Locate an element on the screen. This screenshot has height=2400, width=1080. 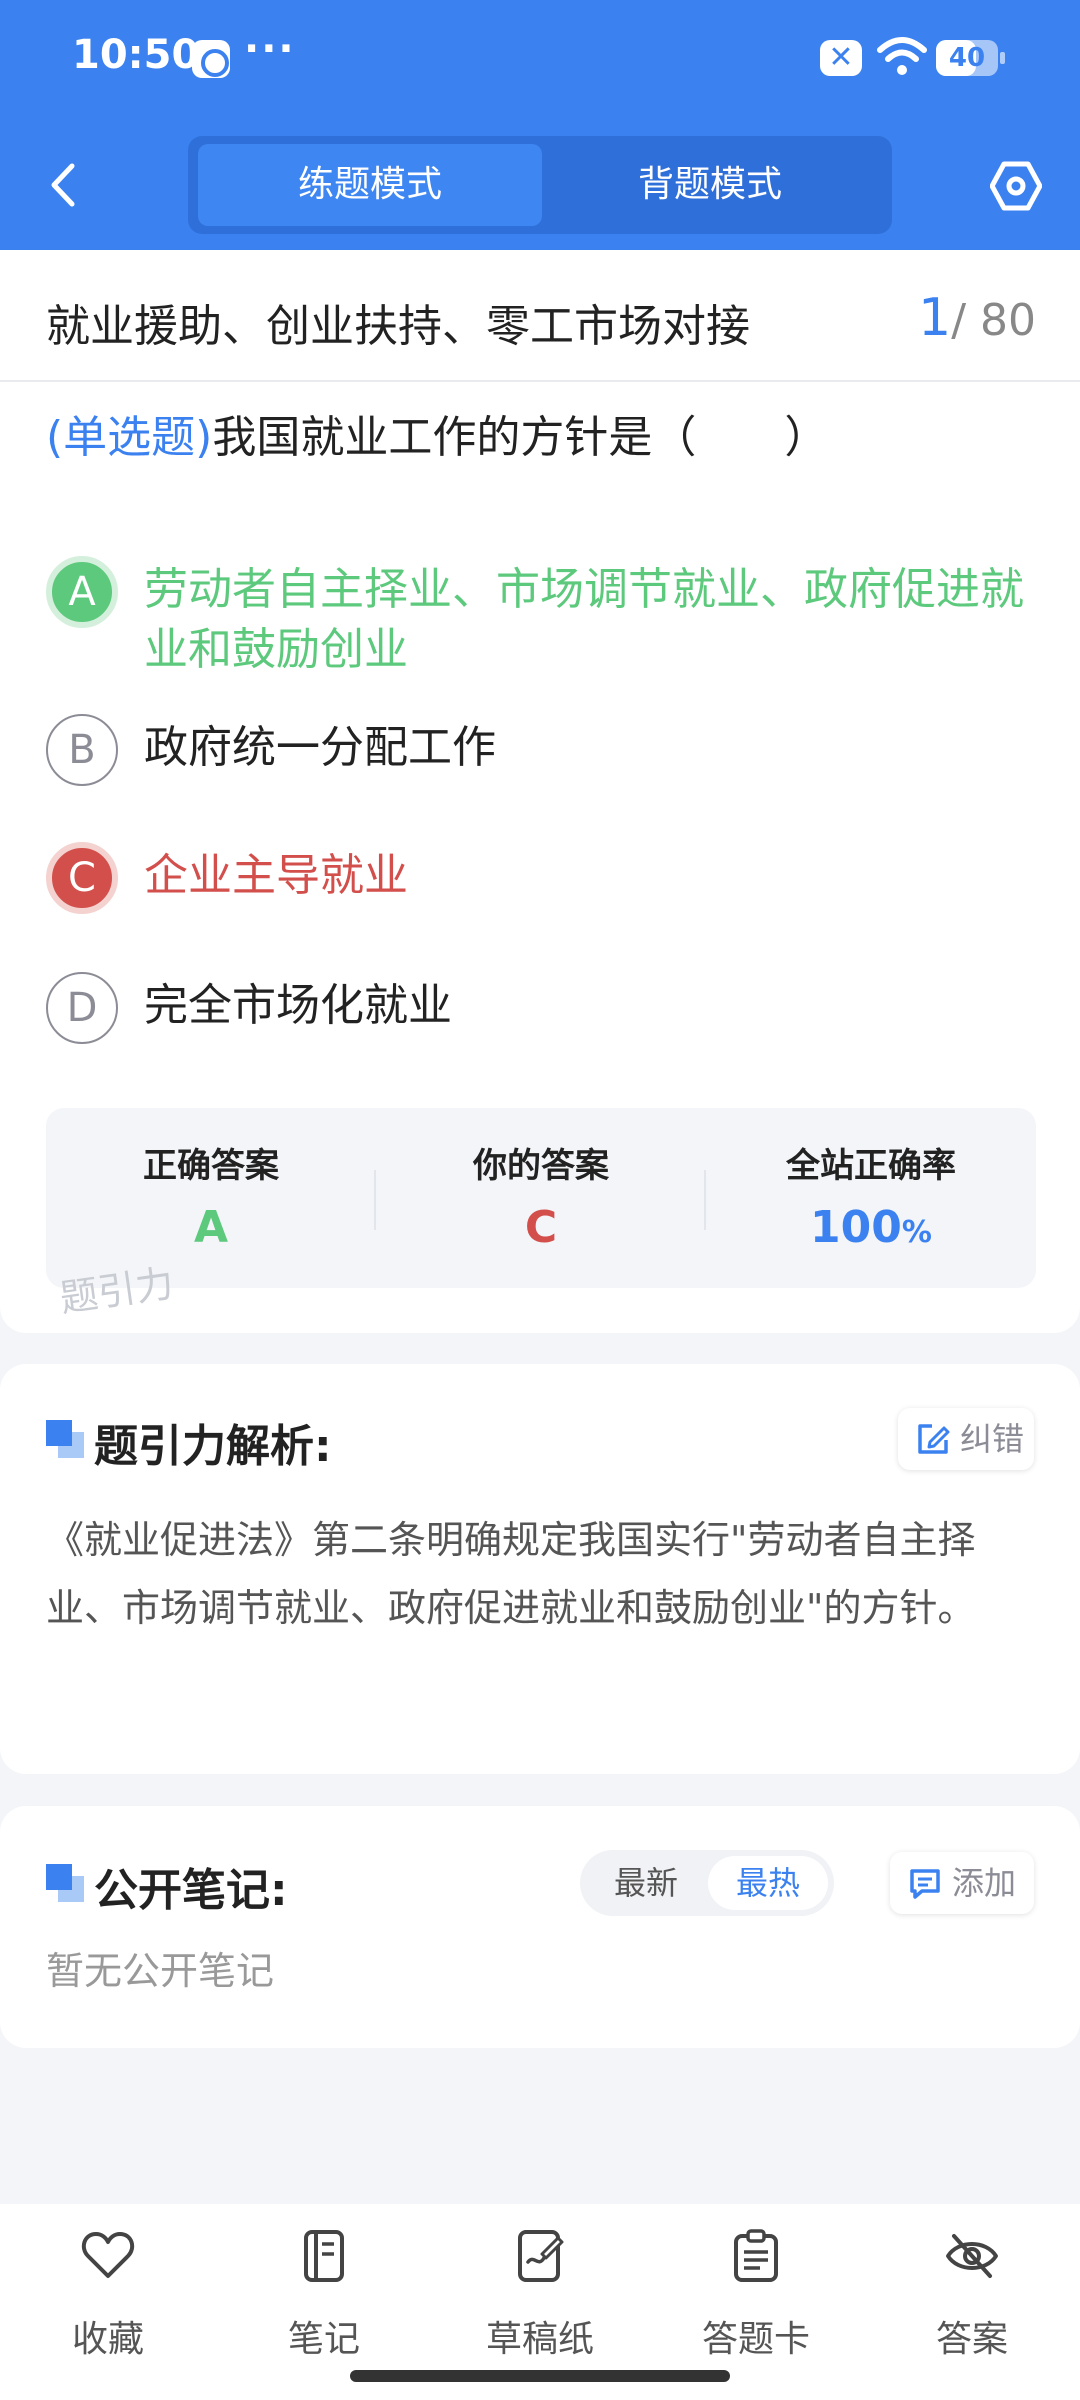
answer-result-panel: 正确答案 A 你的答案 C 全站正确率 100% is located at coordinates (541, 1198).